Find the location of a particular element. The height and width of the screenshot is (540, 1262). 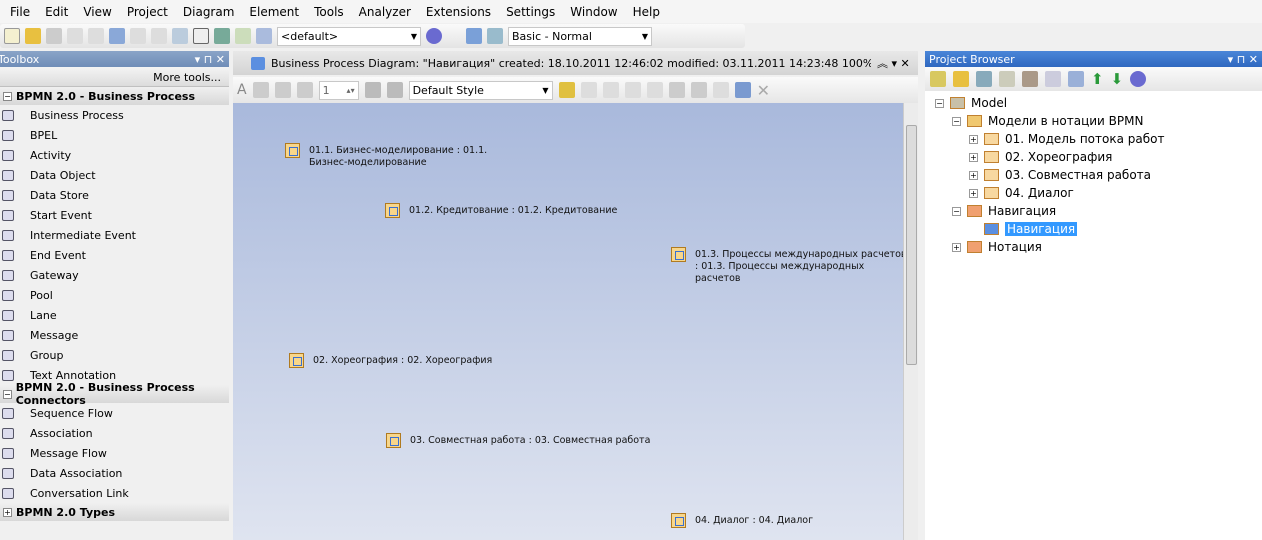

menu-extensions: Extensions is located at coordinates (458, 12).